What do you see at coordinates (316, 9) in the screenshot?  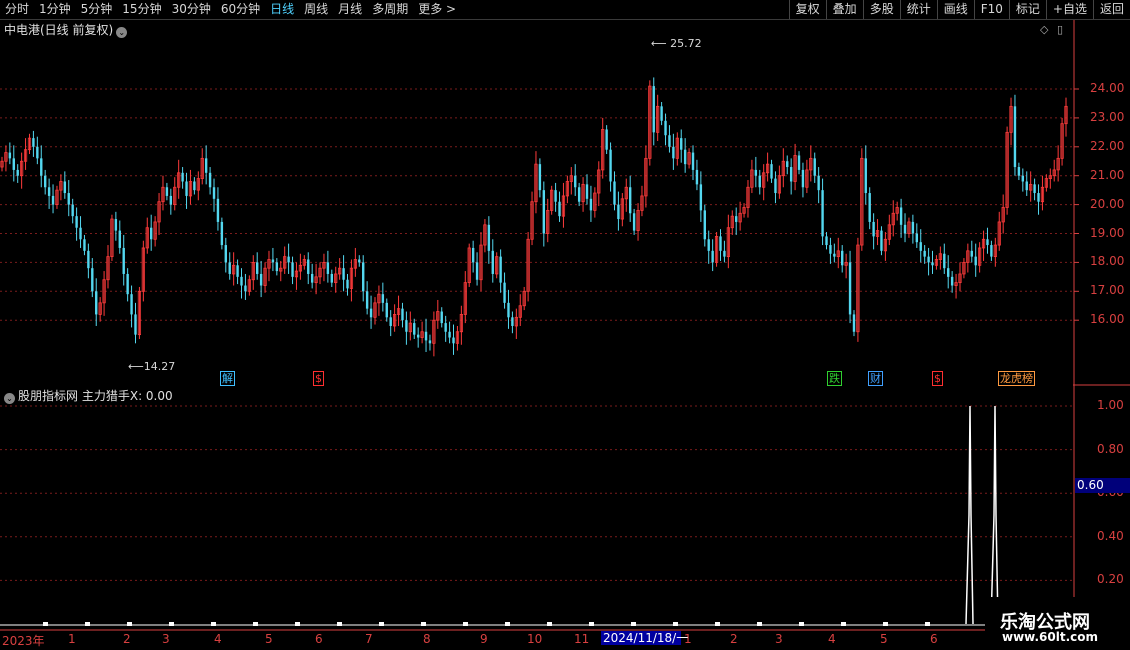 I see `period-tab-7: 周线` at bounding box center [316, 9].